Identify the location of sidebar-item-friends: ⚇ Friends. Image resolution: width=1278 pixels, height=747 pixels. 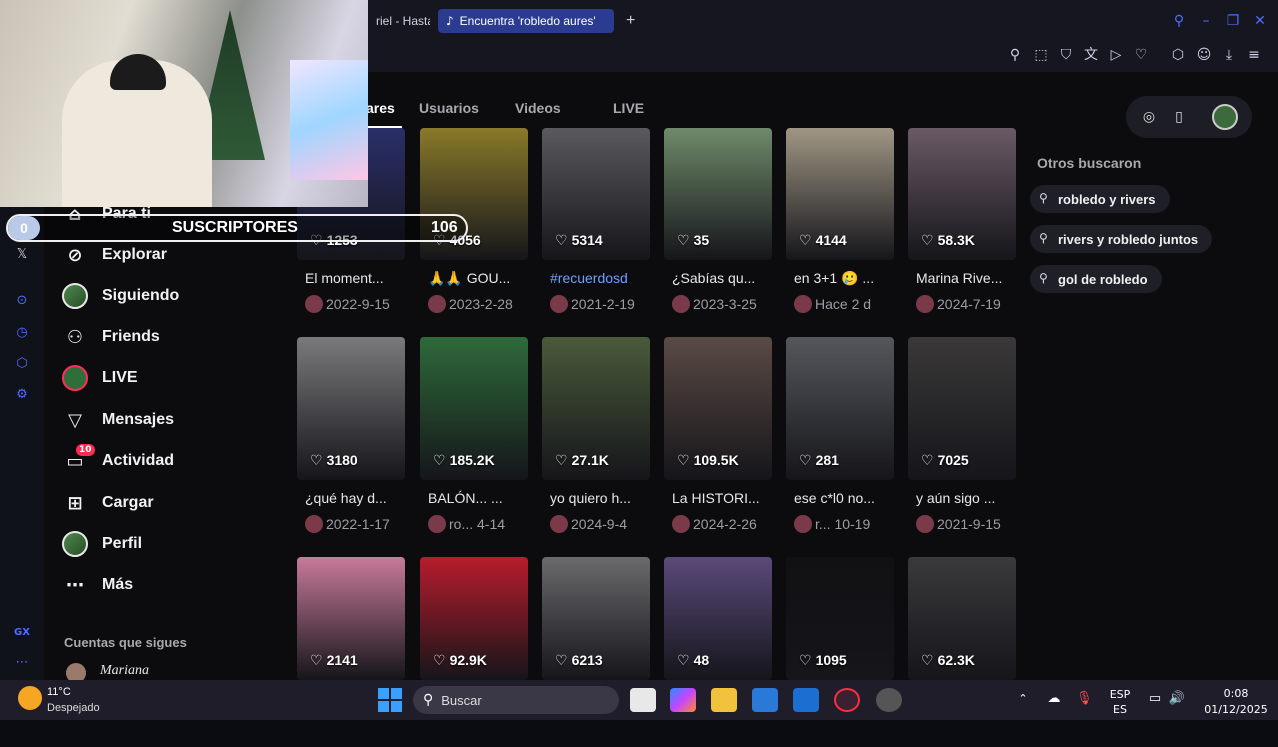
(111, 337).